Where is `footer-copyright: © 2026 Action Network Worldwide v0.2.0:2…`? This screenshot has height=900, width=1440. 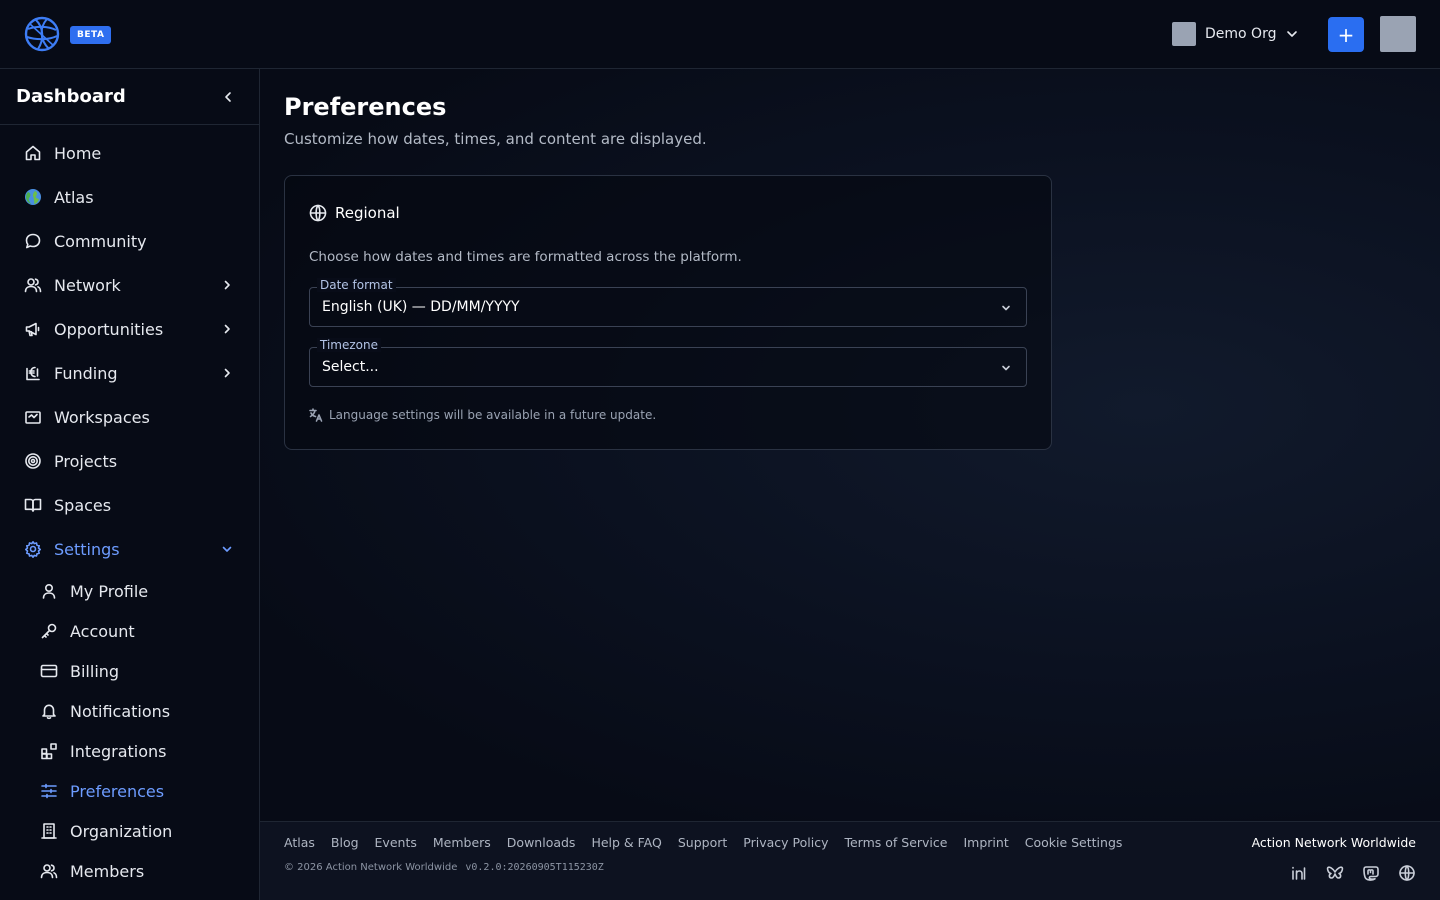
footer-copyright: © 2026 Action Network Worldwide v0.2.0:2… is located at coordinates (444, 867).